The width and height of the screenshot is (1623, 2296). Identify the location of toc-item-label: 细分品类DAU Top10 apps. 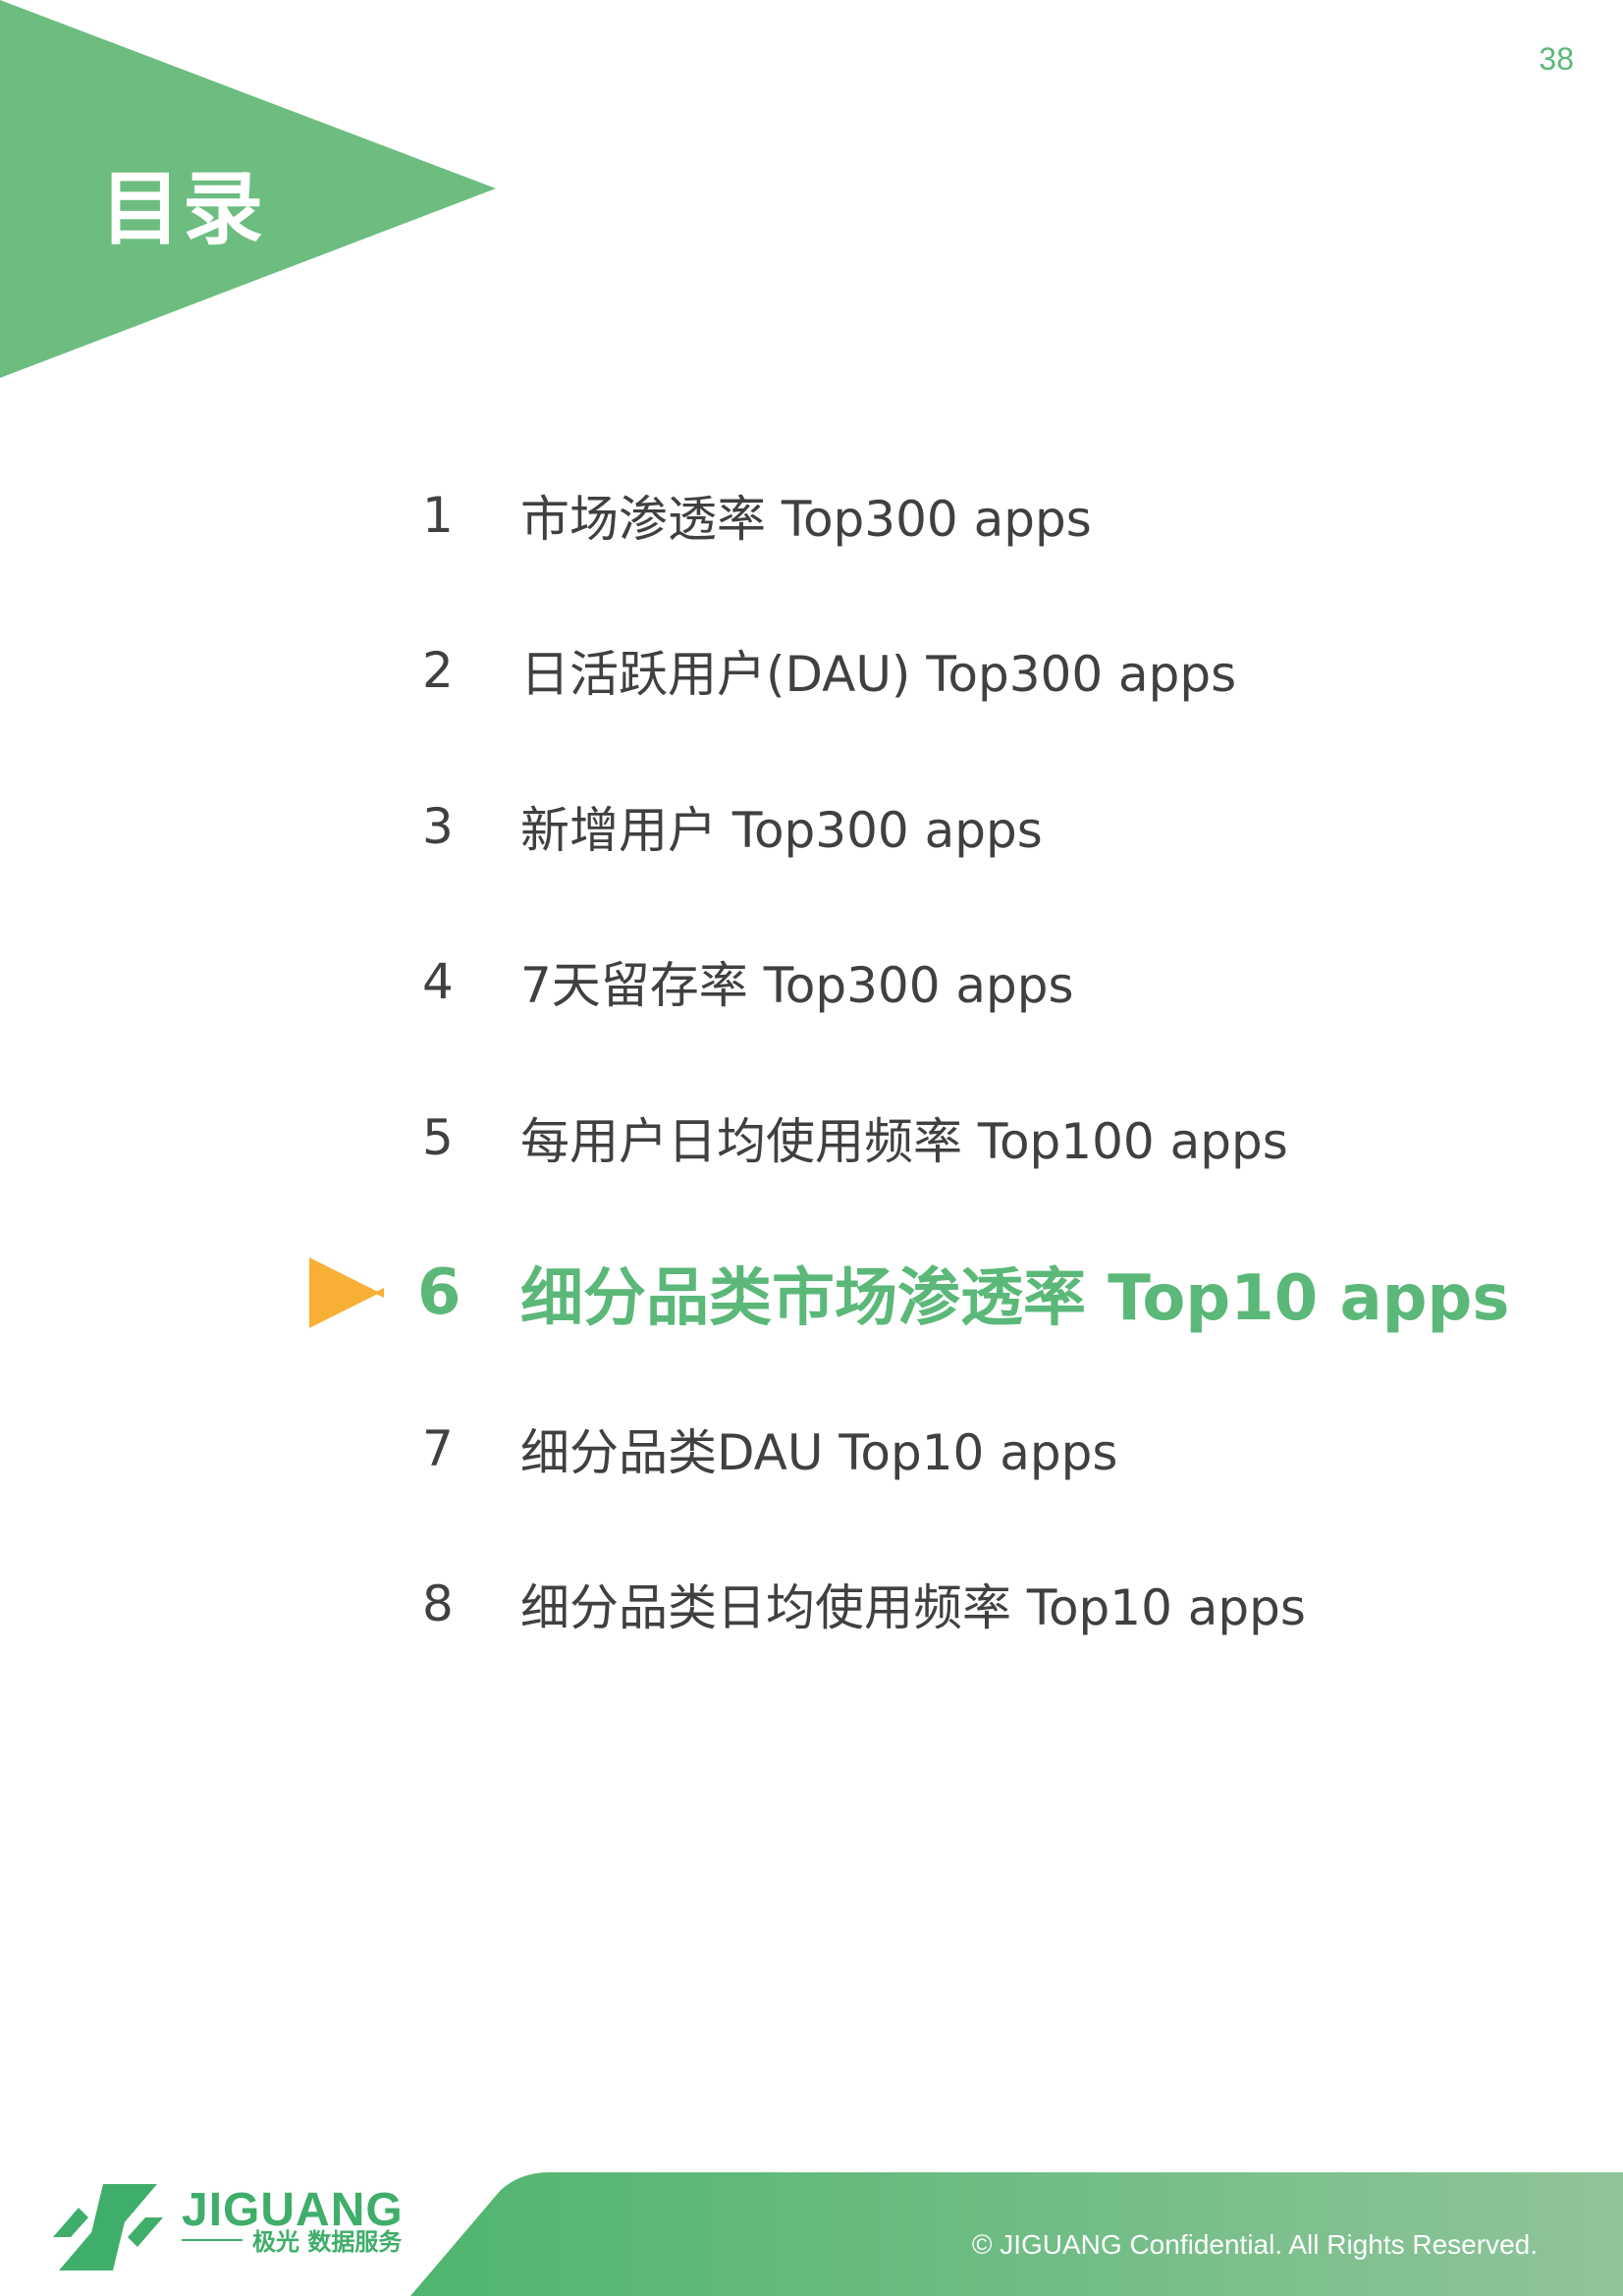
(819, 1452).